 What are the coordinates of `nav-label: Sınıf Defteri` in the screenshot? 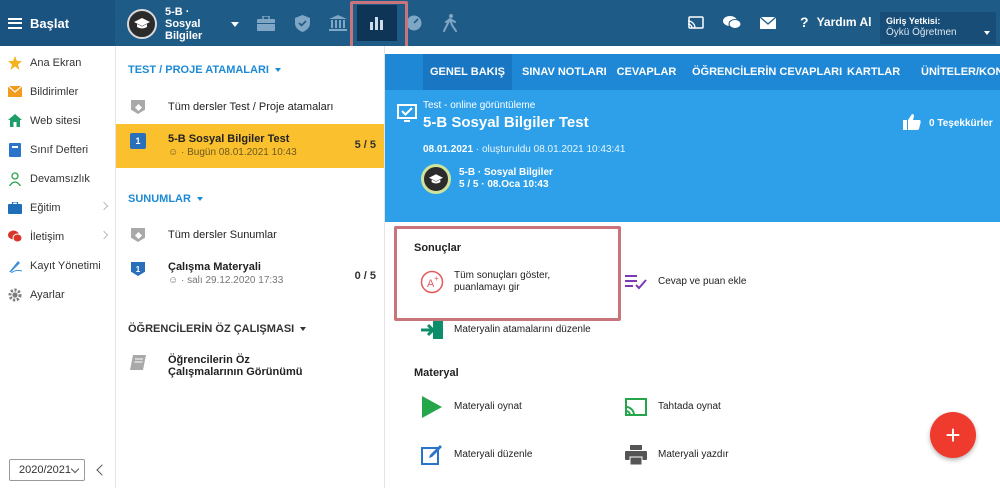 It's located at (59, 149).